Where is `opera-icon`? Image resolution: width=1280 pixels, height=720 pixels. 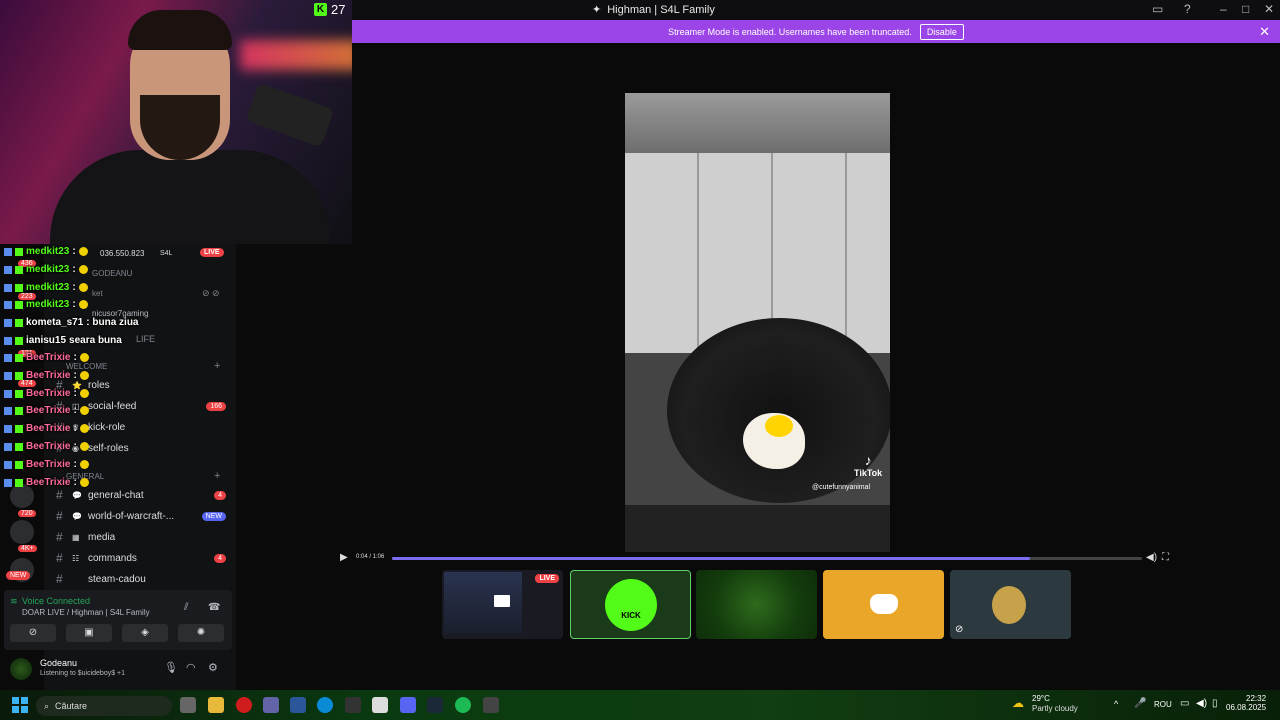 opera-icon is located at coordinates (244, 705).